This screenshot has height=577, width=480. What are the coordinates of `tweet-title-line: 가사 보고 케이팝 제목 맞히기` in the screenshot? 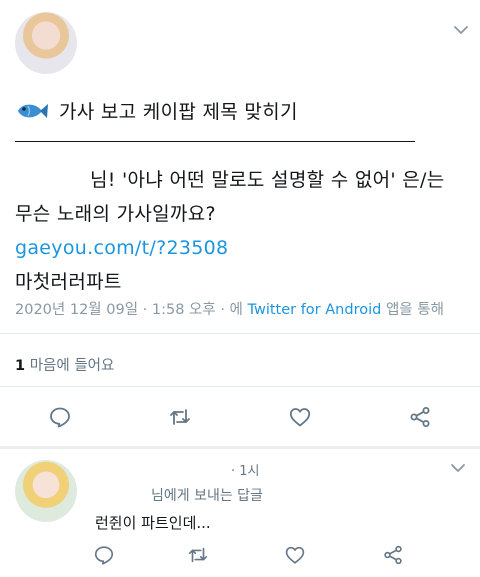 It's located at (242, 112).